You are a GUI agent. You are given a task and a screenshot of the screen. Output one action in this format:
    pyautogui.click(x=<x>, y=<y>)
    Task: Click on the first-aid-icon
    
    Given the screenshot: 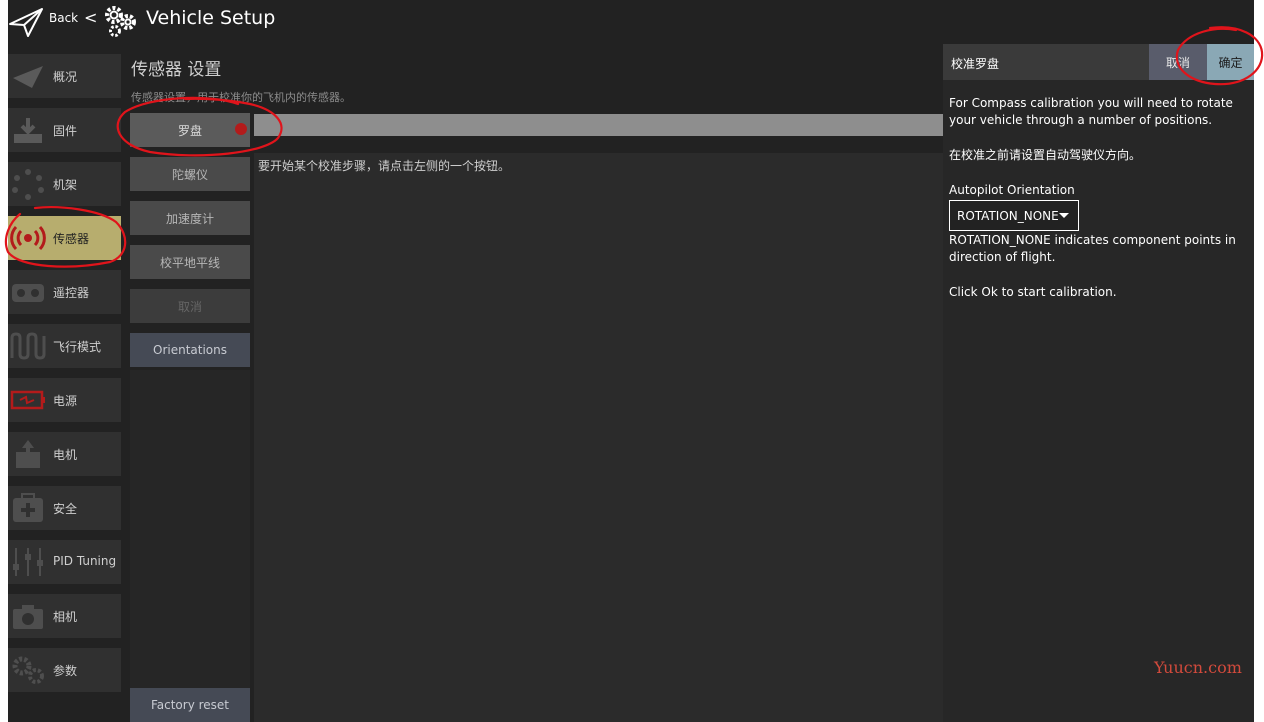 What is the action you would take?
    pyautogui.click(x=28, y=507)
    